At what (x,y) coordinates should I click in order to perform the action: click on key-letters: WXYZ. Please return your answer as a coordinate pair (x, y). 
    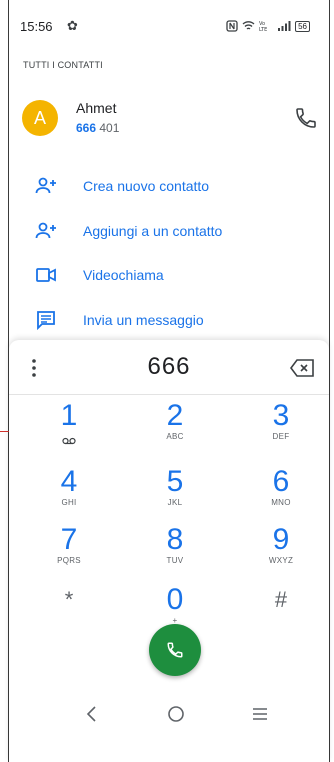
    Looking at the image, I should click on (281, 560).